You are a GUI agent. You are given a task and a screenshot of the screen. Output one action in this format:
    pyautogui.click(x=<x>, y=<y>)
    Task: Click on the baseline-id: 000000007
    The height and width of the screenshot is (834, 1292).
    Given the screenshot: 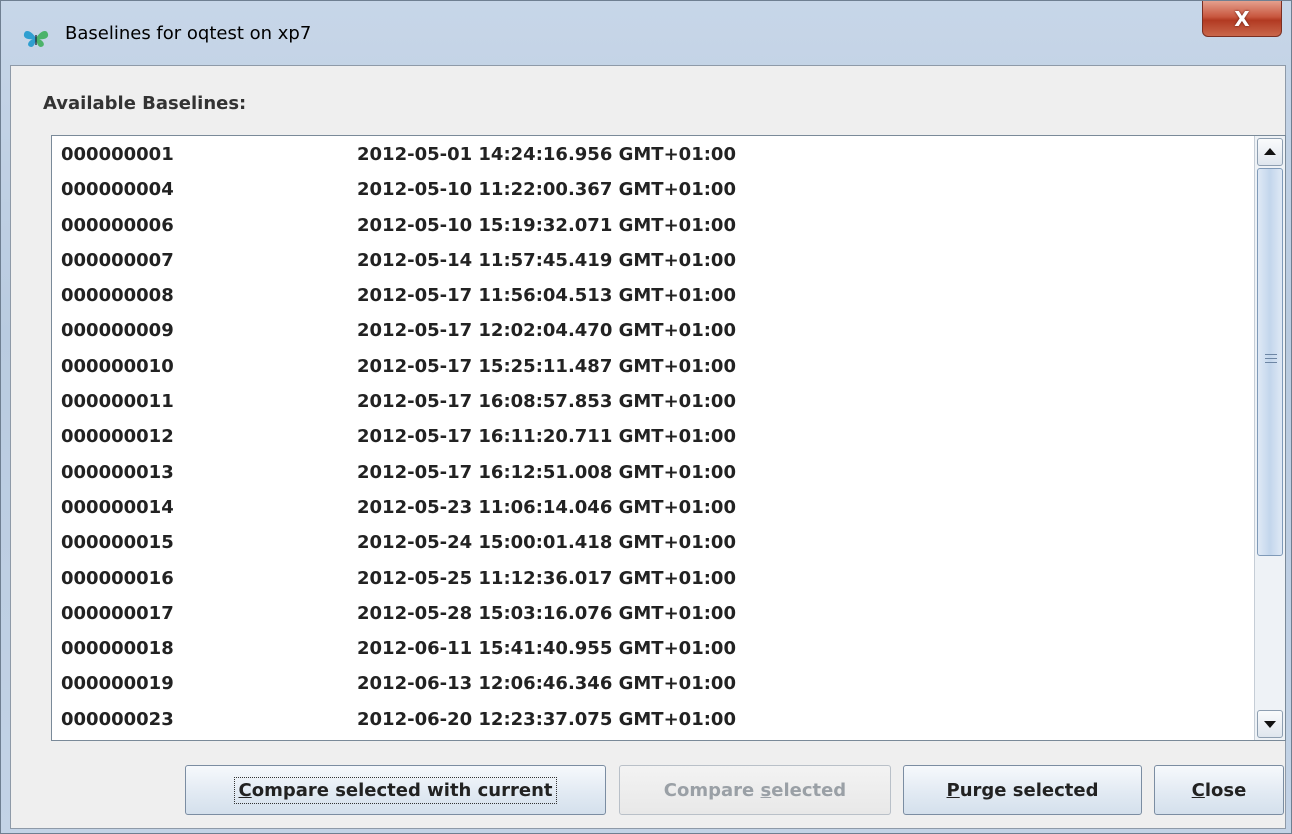 What is the action you would take?
    pyautogui.click(x=117, y=260)
    